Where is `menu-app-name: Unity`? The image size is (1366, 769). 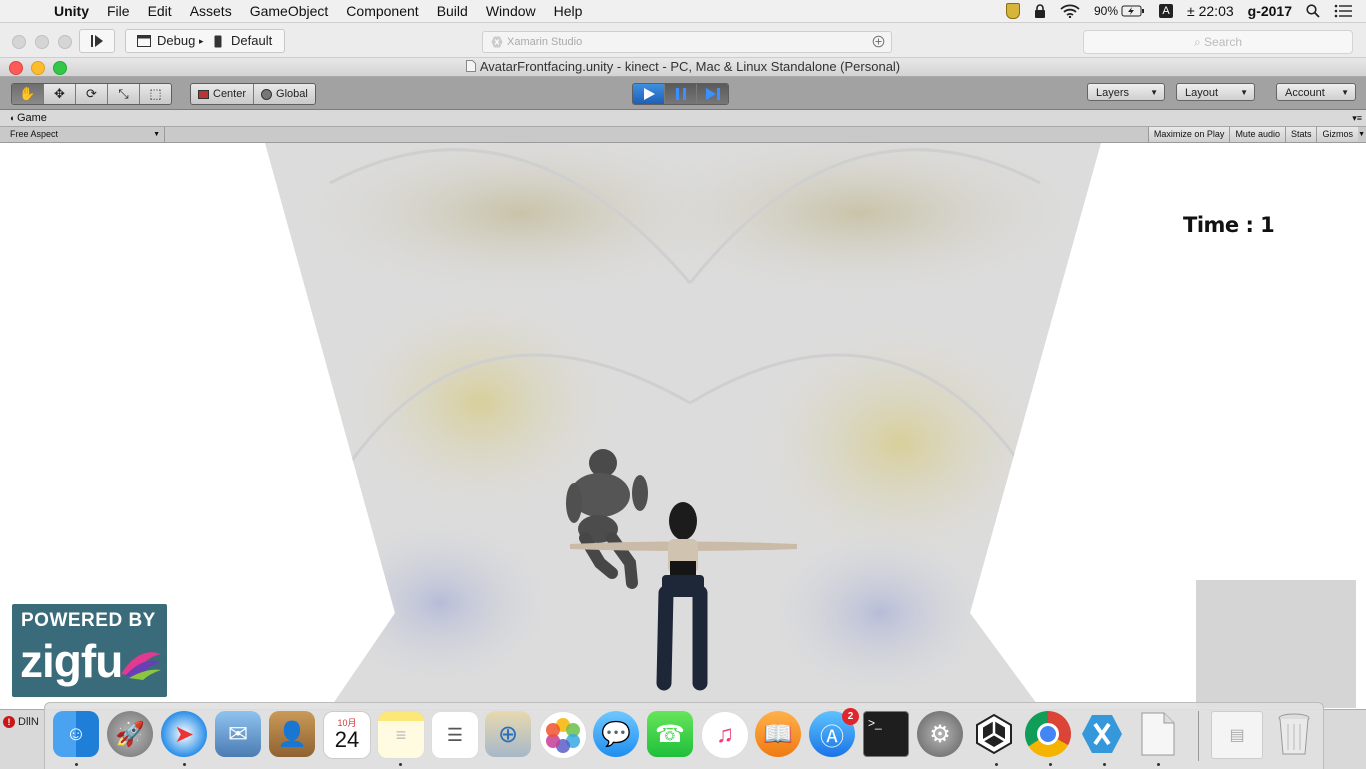 menu-app-name: Unity is located at coordinates (71, 11).